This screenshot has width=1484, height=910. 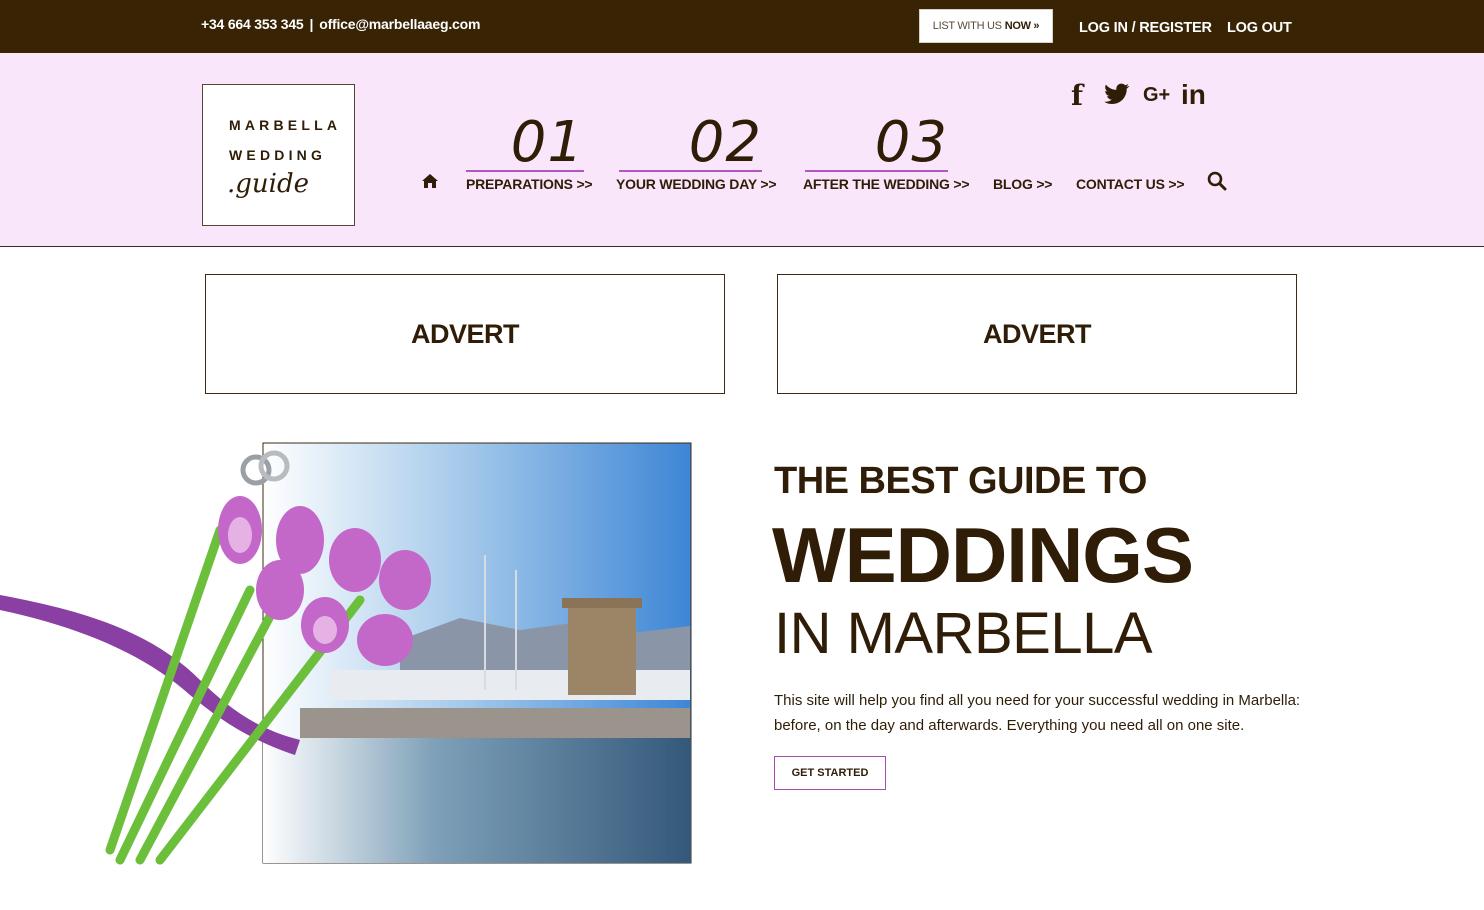 I want to click on advert-banner-left: ADVERT, so click(x=465, y=334).